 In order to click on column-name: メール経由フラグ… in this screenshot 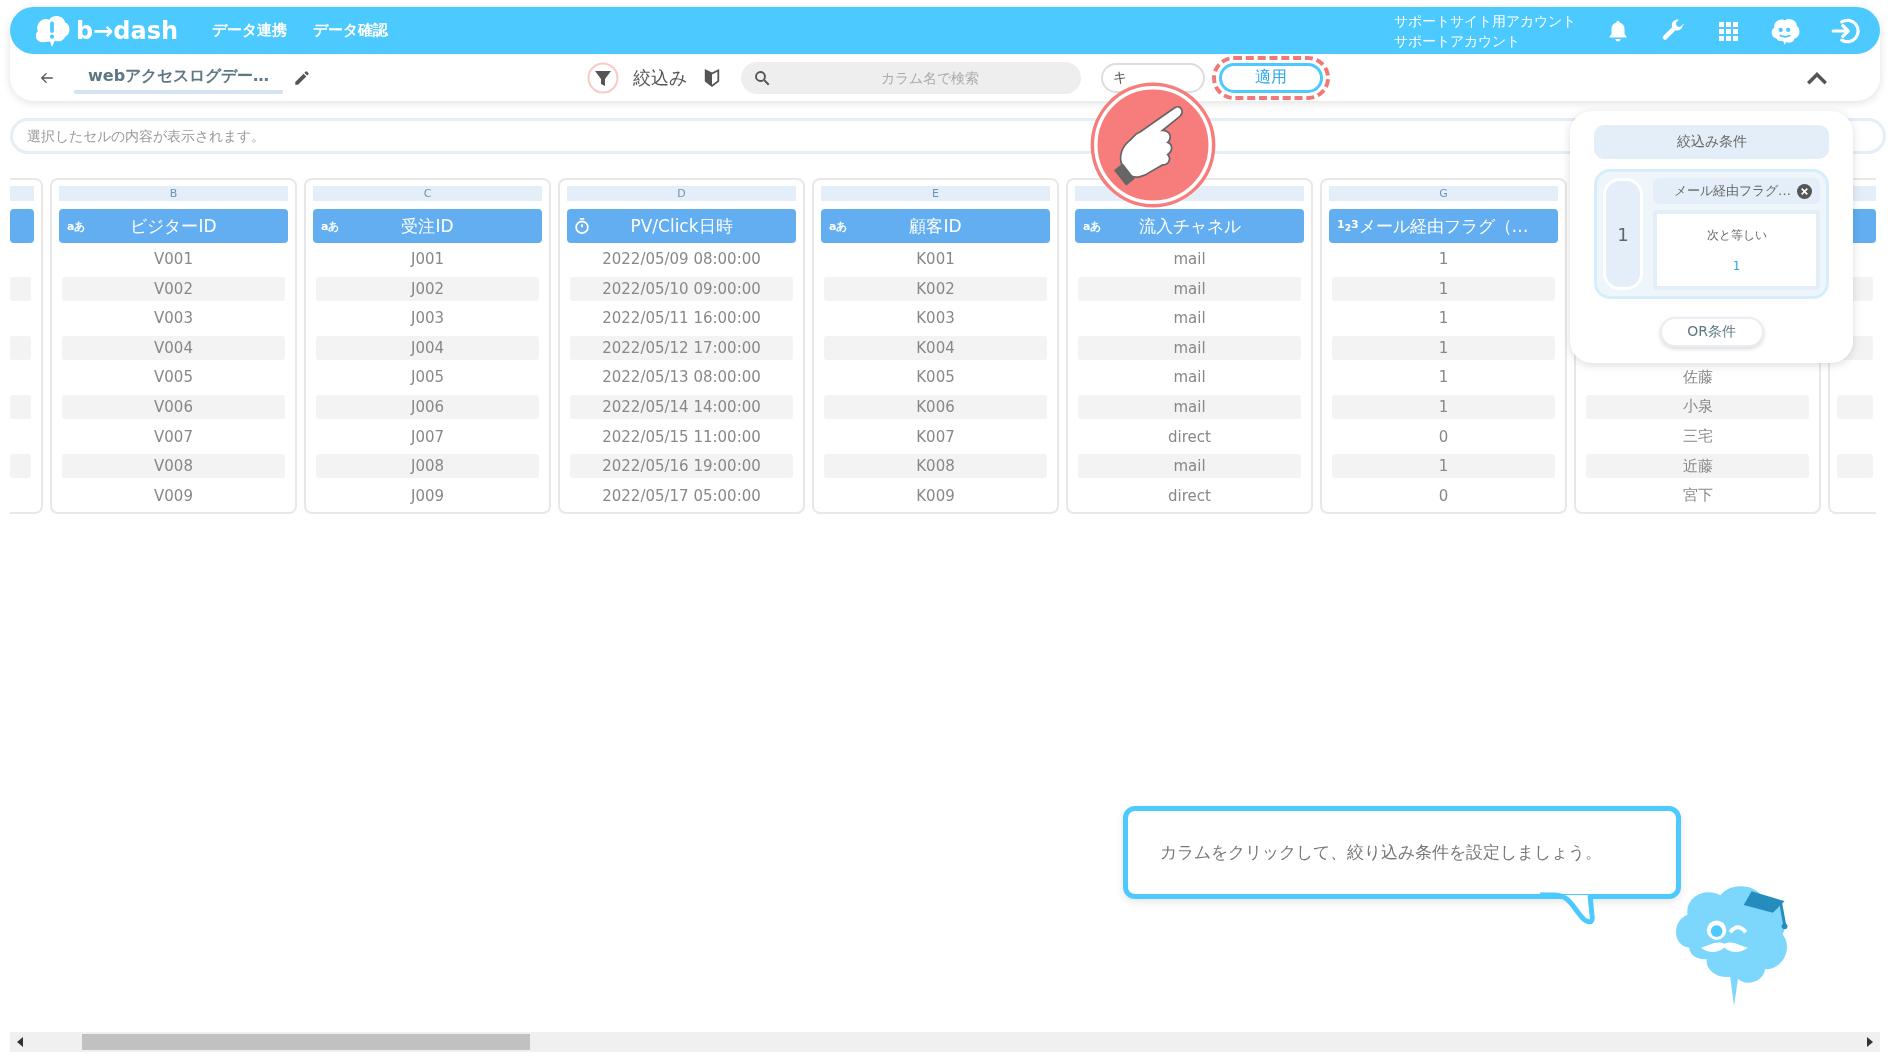, I will do `click(1732, 191)`.